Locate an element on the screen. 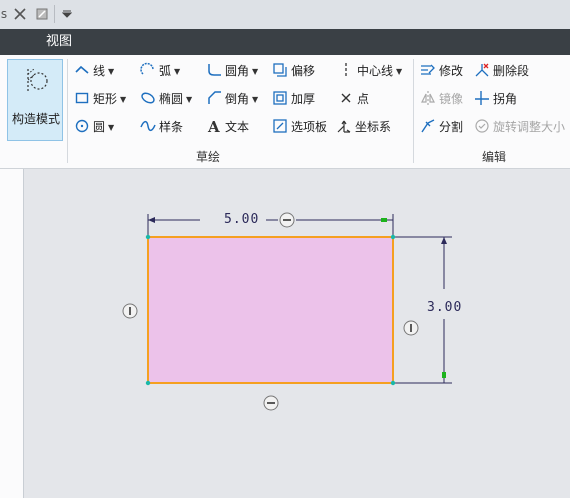  coordinate-system-icon is located at coordinates (344, 126).